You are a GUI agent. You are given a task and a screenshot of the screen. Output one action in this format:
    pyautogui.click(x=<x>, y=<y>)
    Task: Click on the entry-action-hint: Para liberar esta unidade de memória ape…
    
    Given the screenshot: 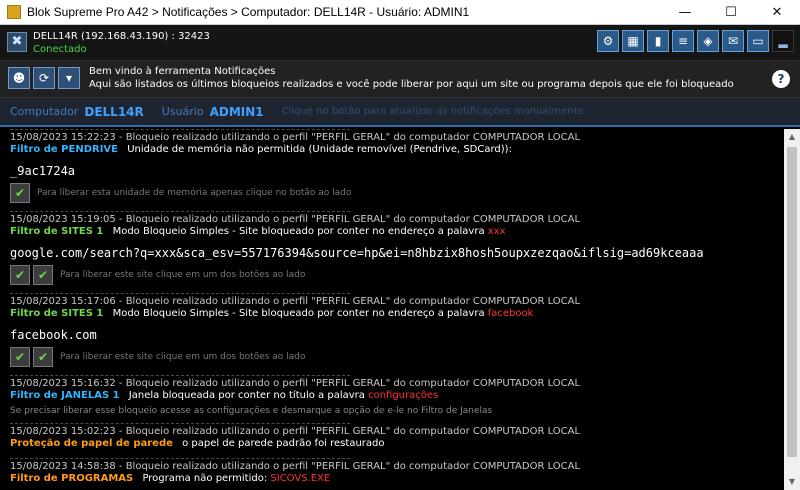 What is the action you would take?
    pyautogui.click(x=194, y=193)
    